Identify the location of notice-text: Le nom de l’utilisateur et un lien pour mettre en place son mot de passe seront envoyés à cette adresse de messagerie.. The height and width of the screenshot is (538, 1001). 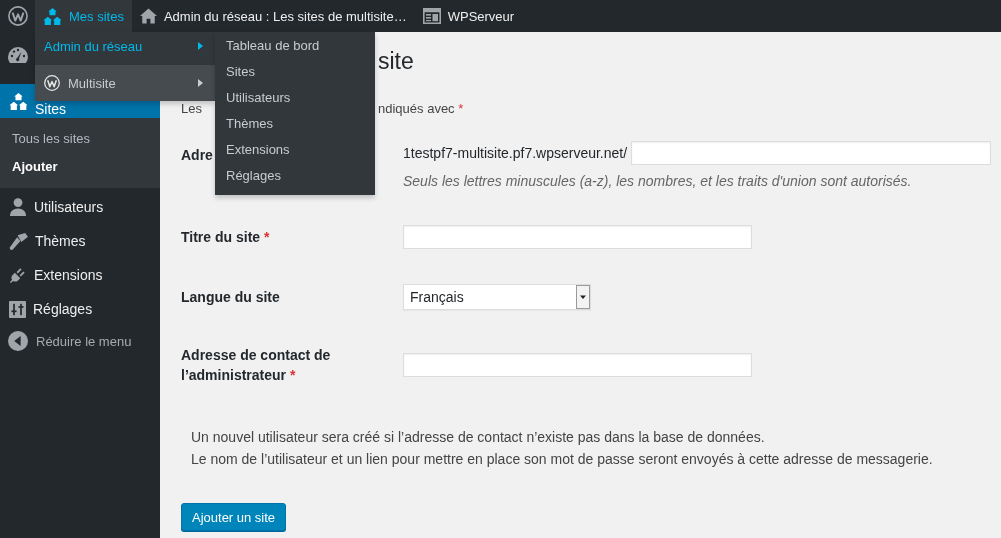
(562, 459).